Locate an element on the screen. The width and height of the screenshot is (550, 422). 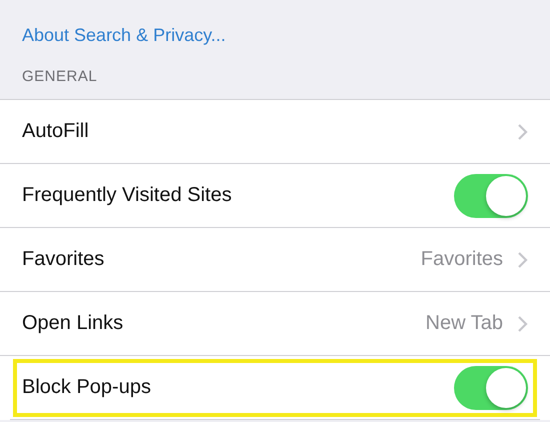
section-header: GENERAL is located at coordinates (59, 76).